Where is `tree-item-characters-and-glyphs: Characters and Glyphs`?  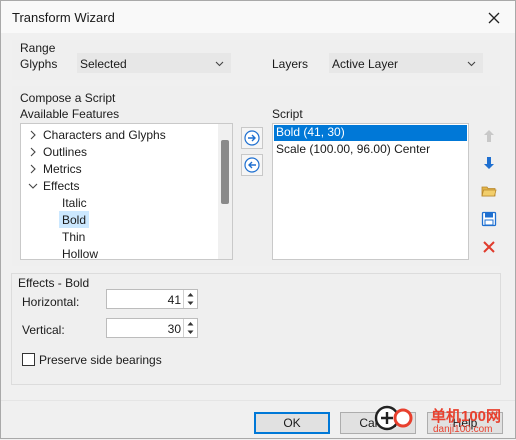
tree-item-characters-and-glyphs: Characters and Glyphs is located at coordinates (119, 134).